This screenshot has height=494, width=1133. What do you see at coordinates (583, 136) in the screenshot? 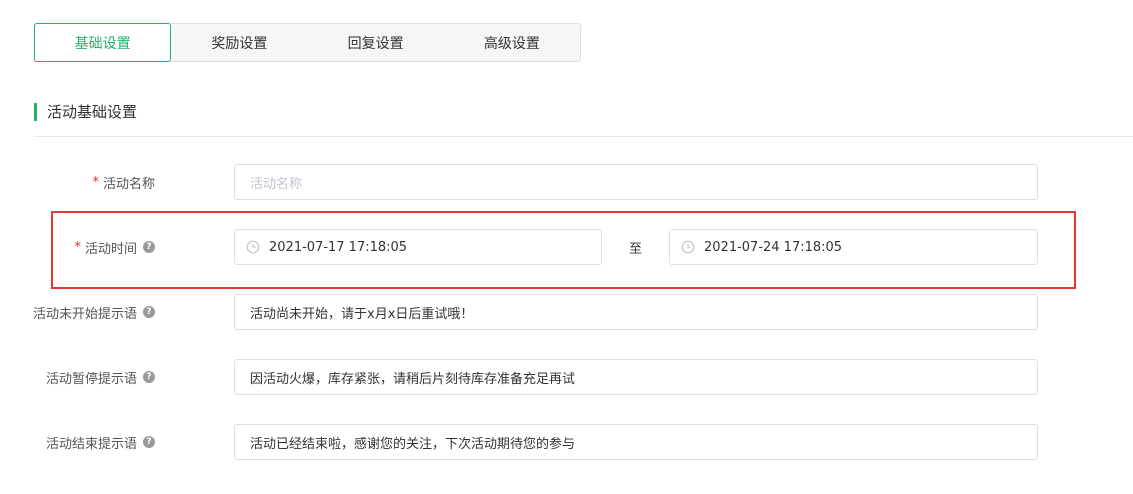
I see `section-divider` at bounding box center [583, 136].